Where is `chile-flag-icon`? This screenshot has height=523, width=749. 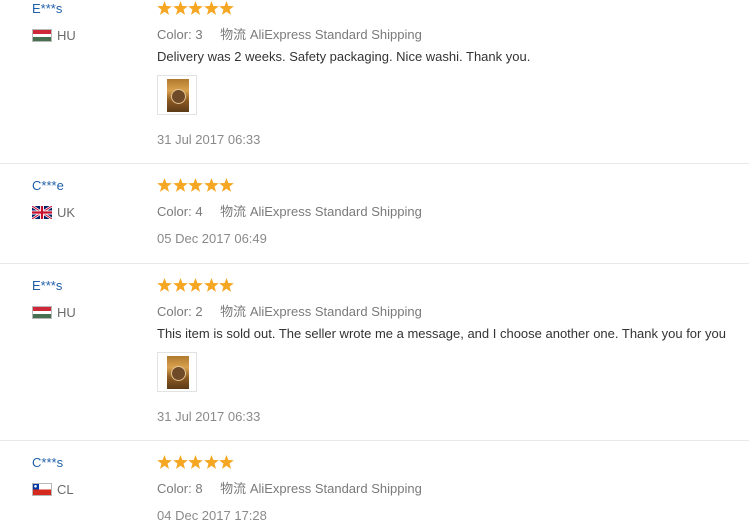 chile-flag-icon is located at coordinates (42, 489).